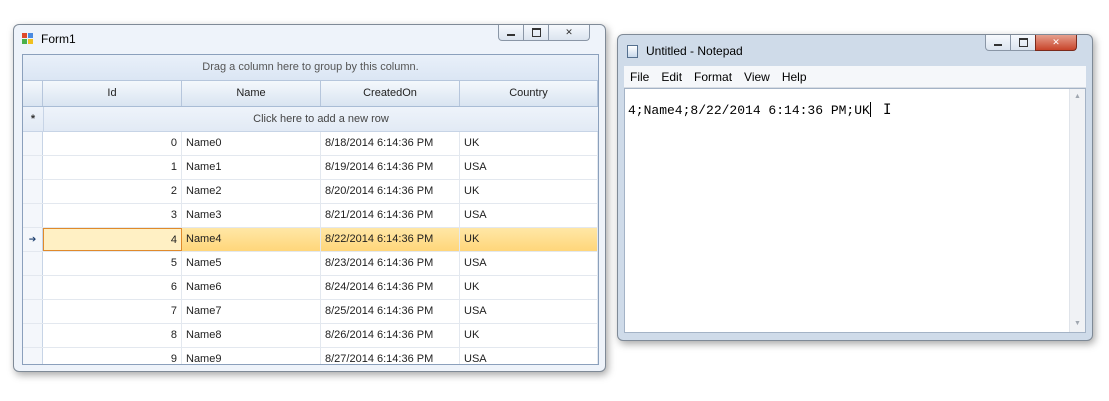 Image resolution: width=1109 pixels, height=401 pixels. I want to click on menu-edit: Edit, so click(671, 77).